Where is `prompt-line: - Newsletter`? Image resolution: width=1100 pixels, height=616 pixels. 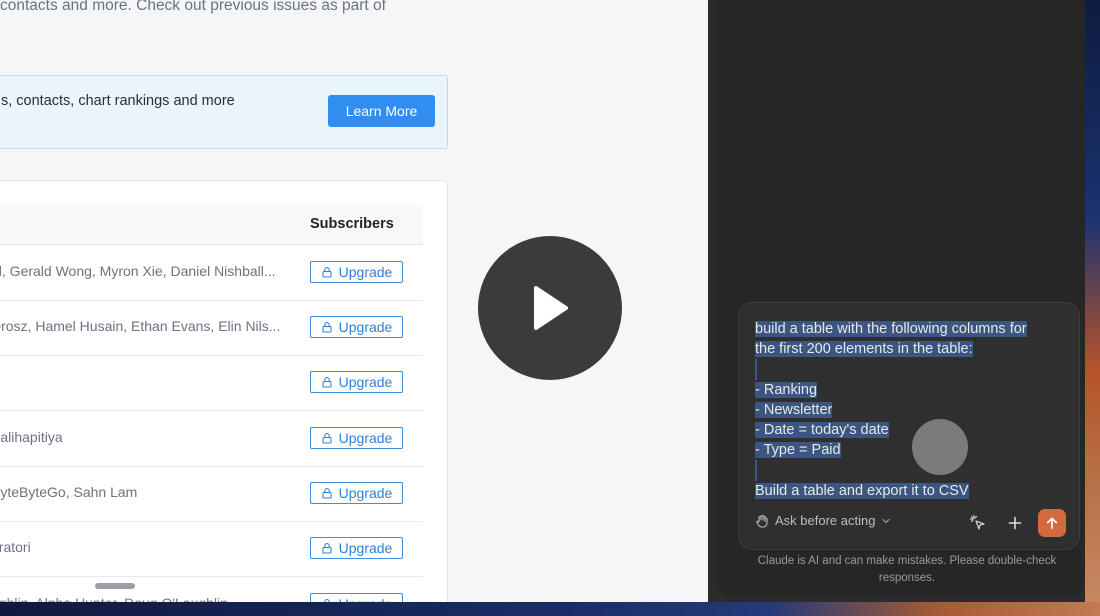
prompt-line: - Newsletter is located at coordinates (905, 410).